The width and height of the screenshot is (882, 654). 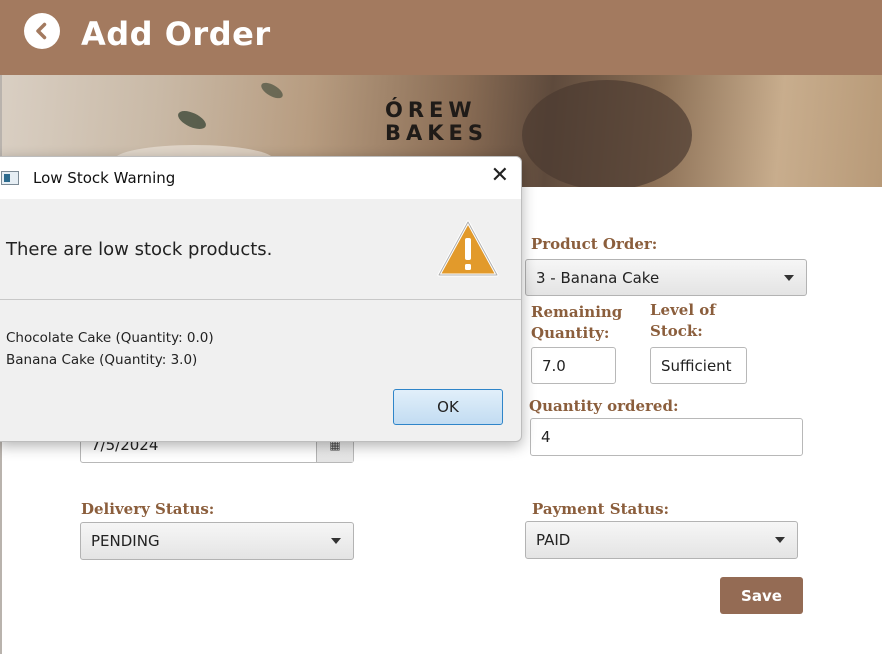 I want to click on delivery-status-value: PENDING, so click(x=125, y=541).